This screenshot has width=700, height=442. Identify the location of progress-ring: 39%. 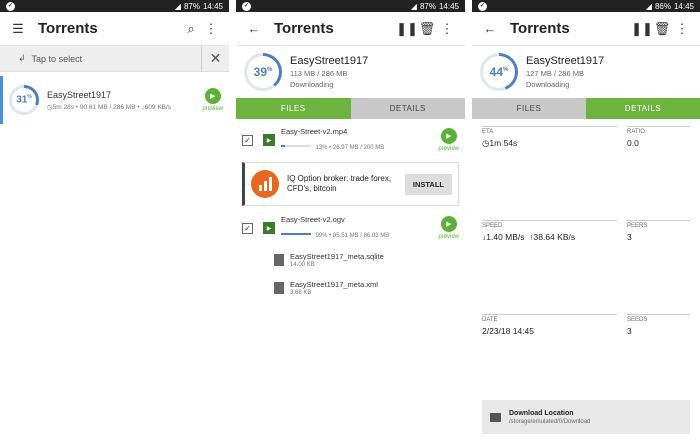
(263, 72).